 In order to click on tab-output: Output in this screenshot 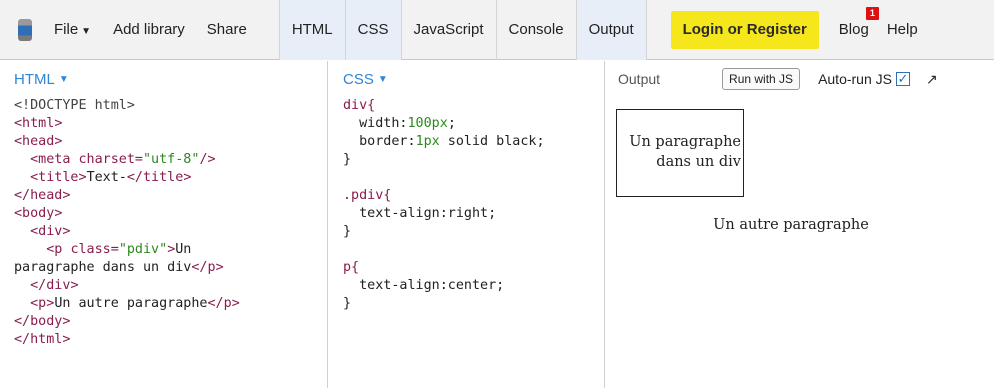, I will do `click(611, 30)`.